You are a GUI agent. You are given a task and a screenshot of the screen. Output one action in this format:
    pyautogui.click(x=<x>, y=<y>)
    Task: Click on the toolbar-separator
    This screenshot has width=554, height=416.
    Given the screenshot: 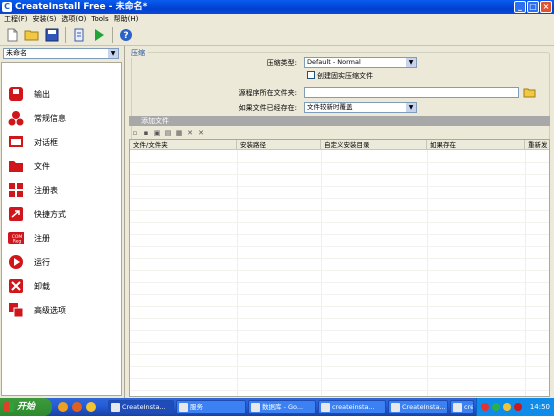 What is the action you would take?
    pyautogui.click(x=65, y=35)
    